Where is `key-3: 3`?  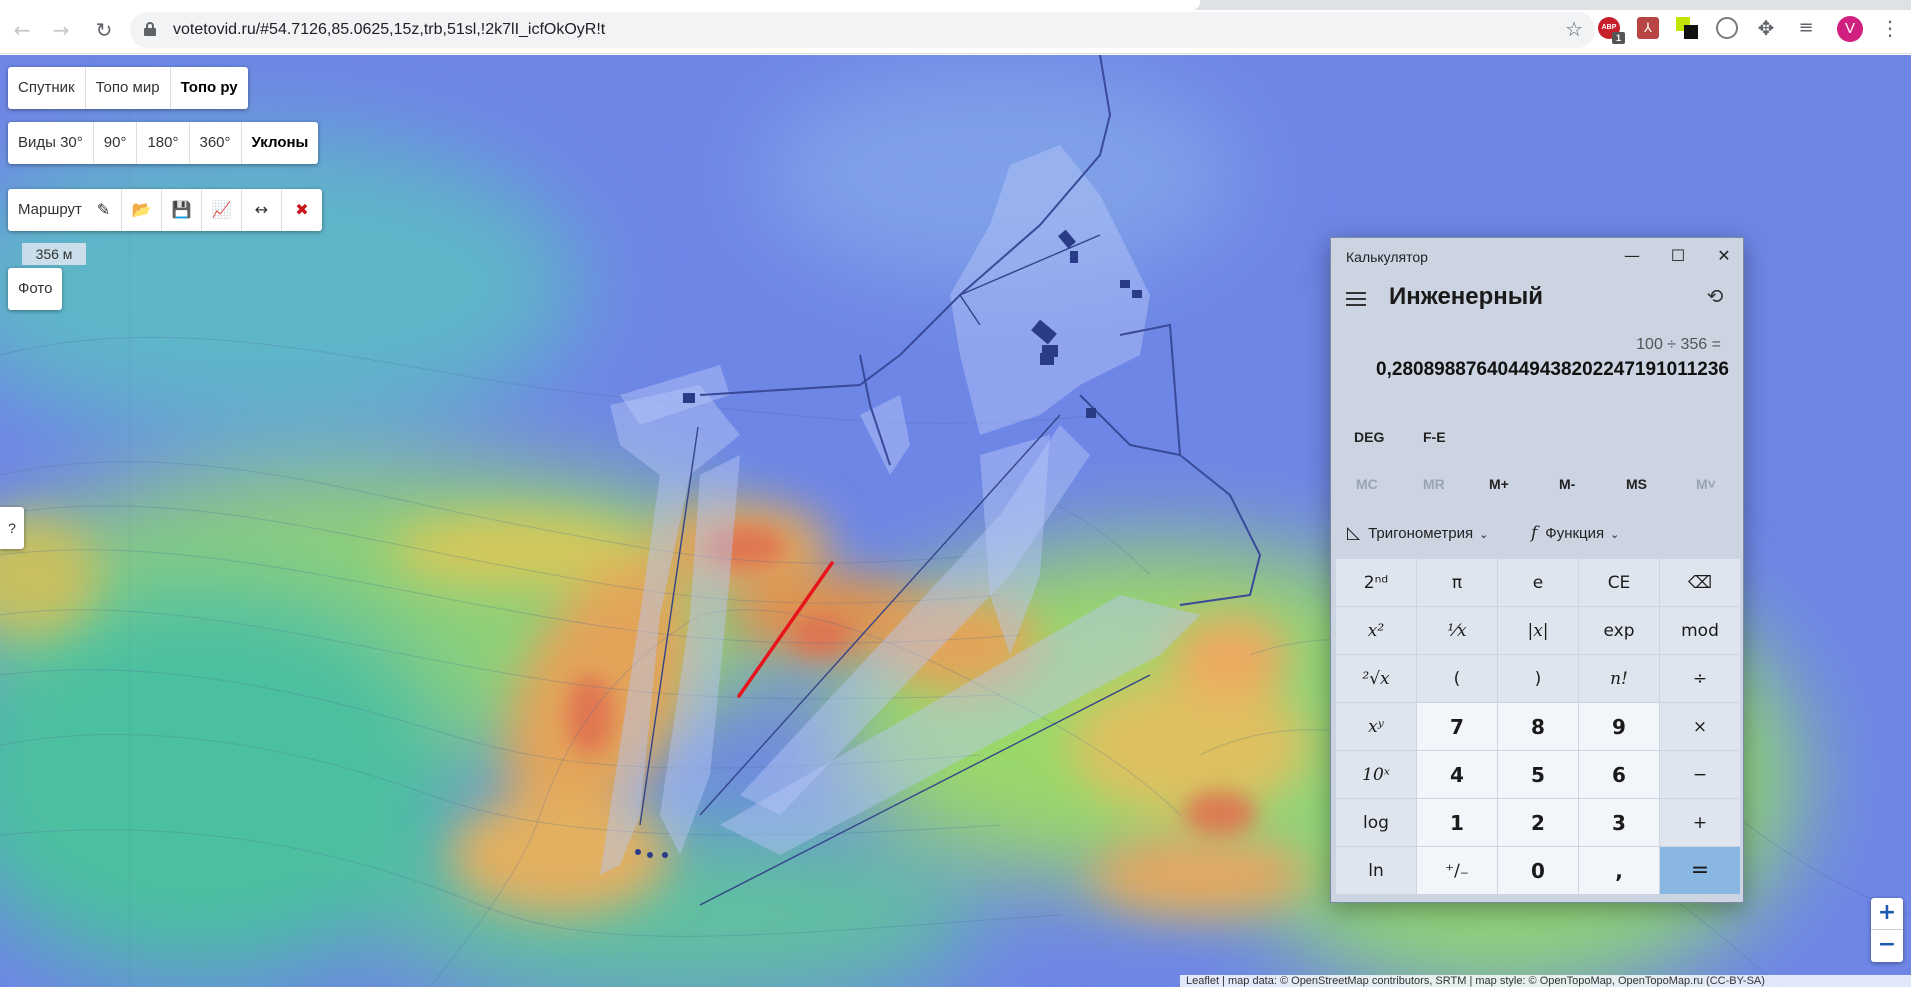 key-3: 3 is located at coordinates (1619, 822).